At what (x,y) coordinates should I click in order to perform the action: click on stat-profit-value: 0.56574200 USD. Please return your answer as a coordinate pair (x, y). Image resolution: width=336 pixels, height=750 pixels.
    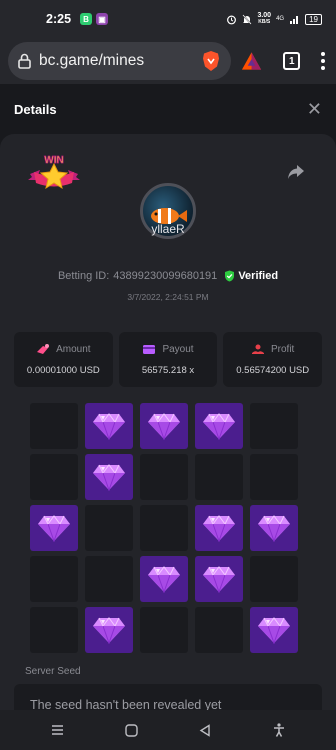
    Looking at the image, I should click on (273, 370).